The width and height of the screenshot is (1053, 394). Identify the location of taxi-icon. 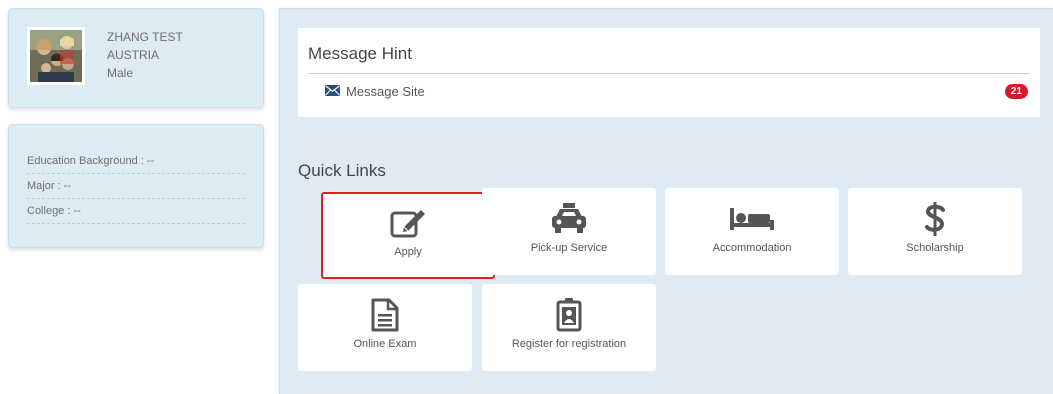
(569, 219).